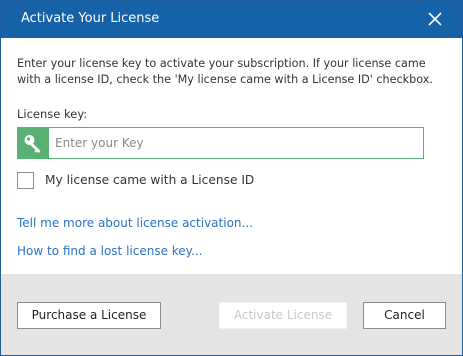 The height and width of the screenshot is (356, 463). What do you see at coordinates (149, 180) in the screenshot?
I see `license-id-checkbox-label: My license came with a License ID` at bounding box center [149, 180].